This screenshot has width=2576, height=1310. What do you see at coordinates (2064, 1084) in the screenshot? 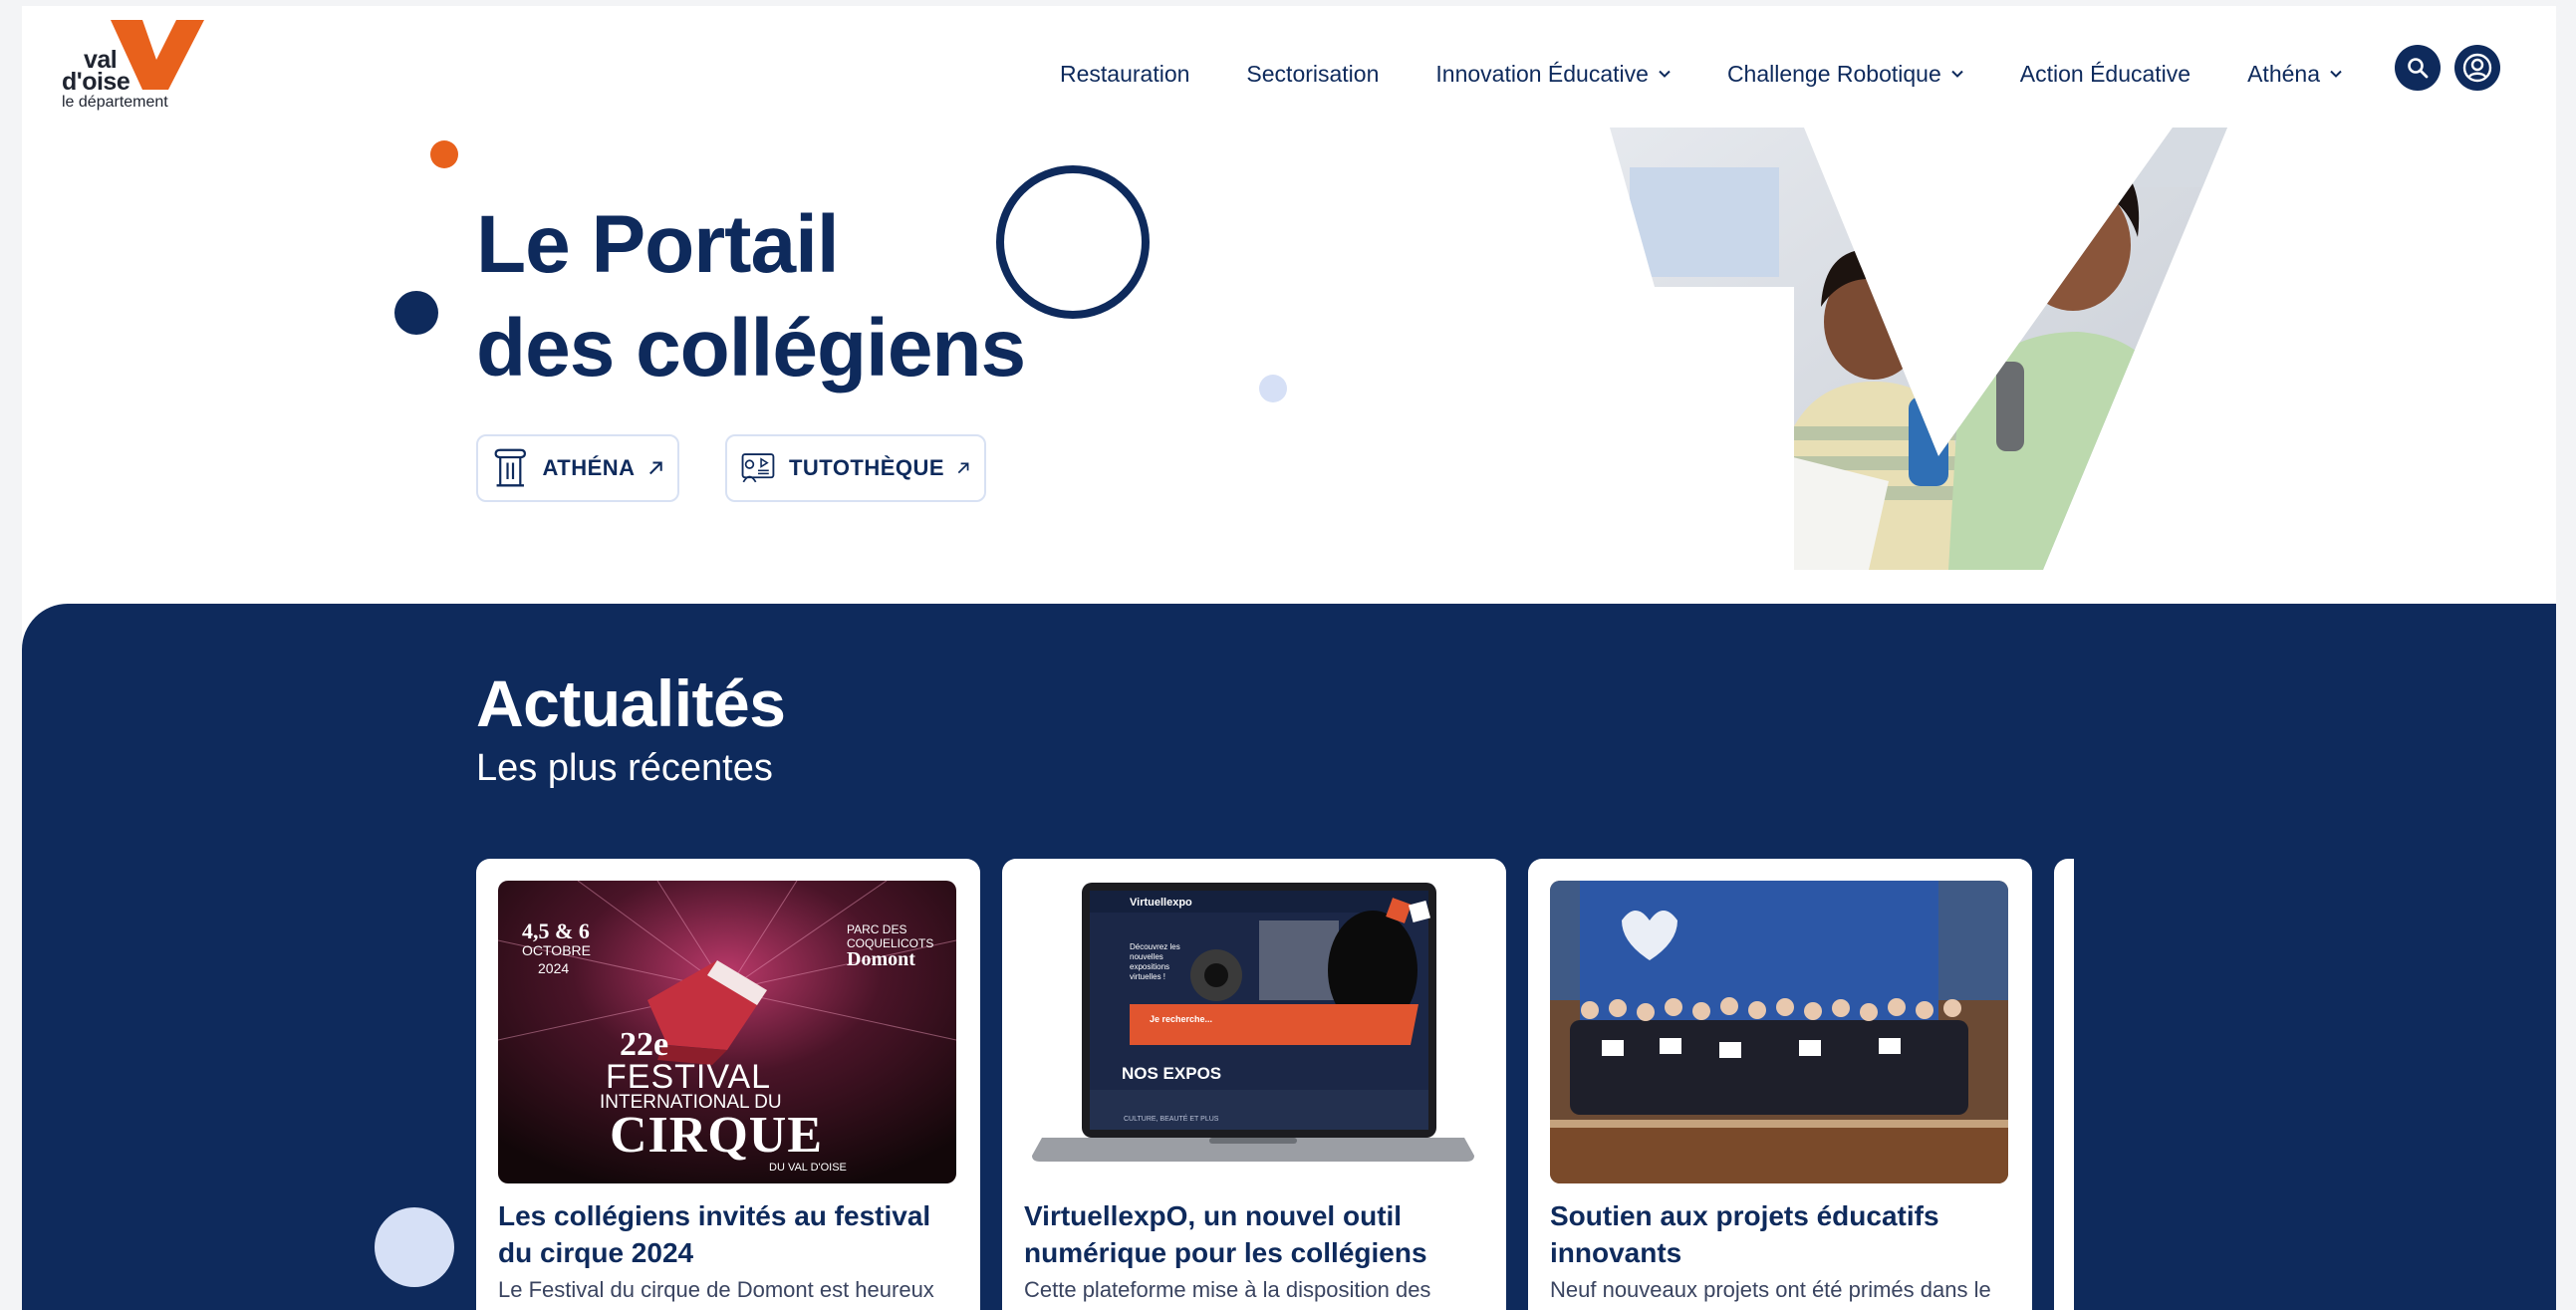
I see `news-card-next-peek` at bounding box center [2064, 1084].